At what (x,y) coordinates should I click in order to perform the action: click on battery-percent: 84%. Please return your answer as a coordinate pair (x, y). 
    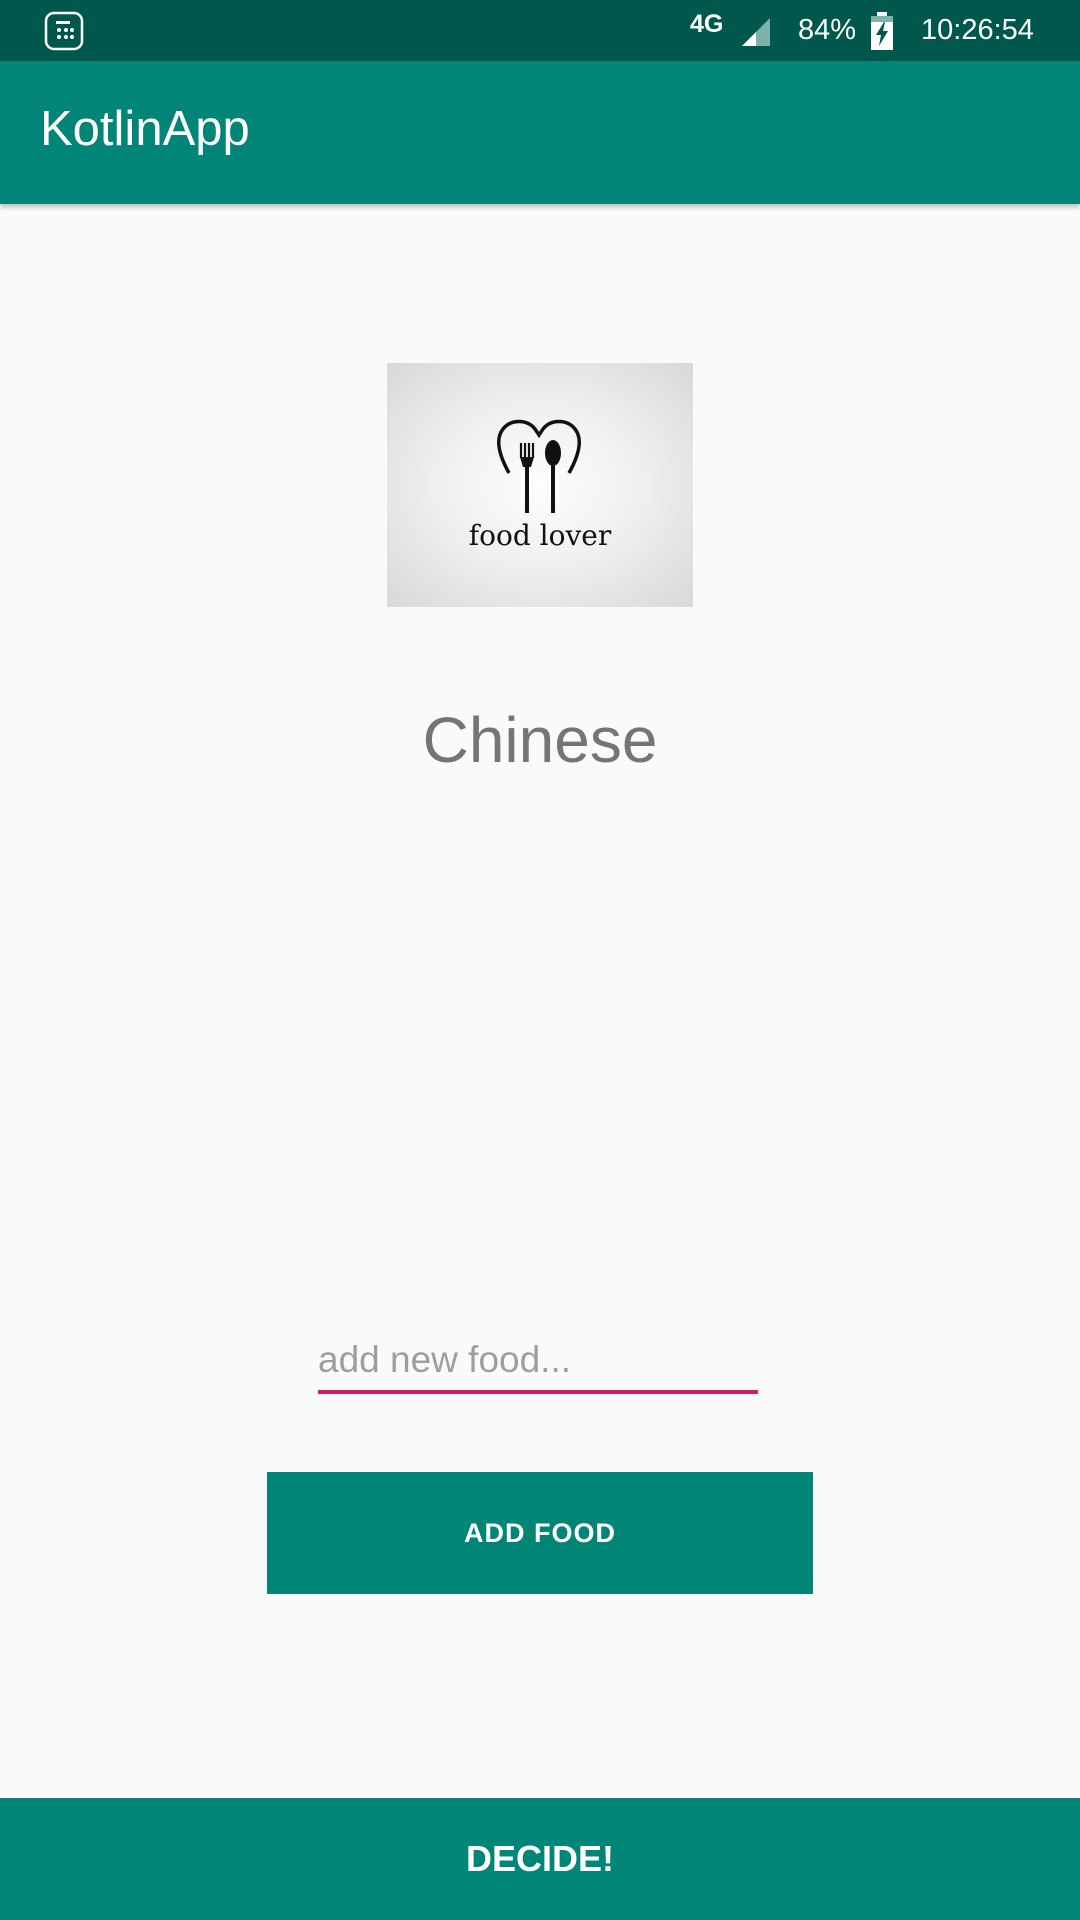
    Looking at the image, I should click on (827, 30).